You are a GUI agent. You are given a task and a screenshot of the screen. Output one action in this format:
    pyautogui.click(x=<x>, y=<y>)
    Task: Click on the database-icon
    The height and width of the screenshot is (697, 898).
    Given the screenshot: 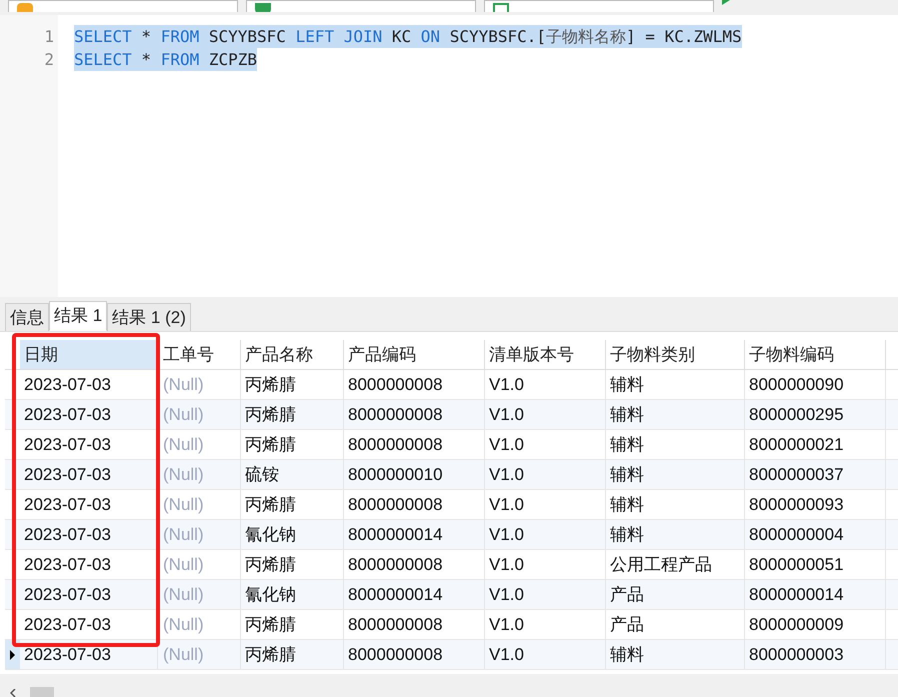 What is the action you would take?
    pyautogui.click(x=263, y=7)
    